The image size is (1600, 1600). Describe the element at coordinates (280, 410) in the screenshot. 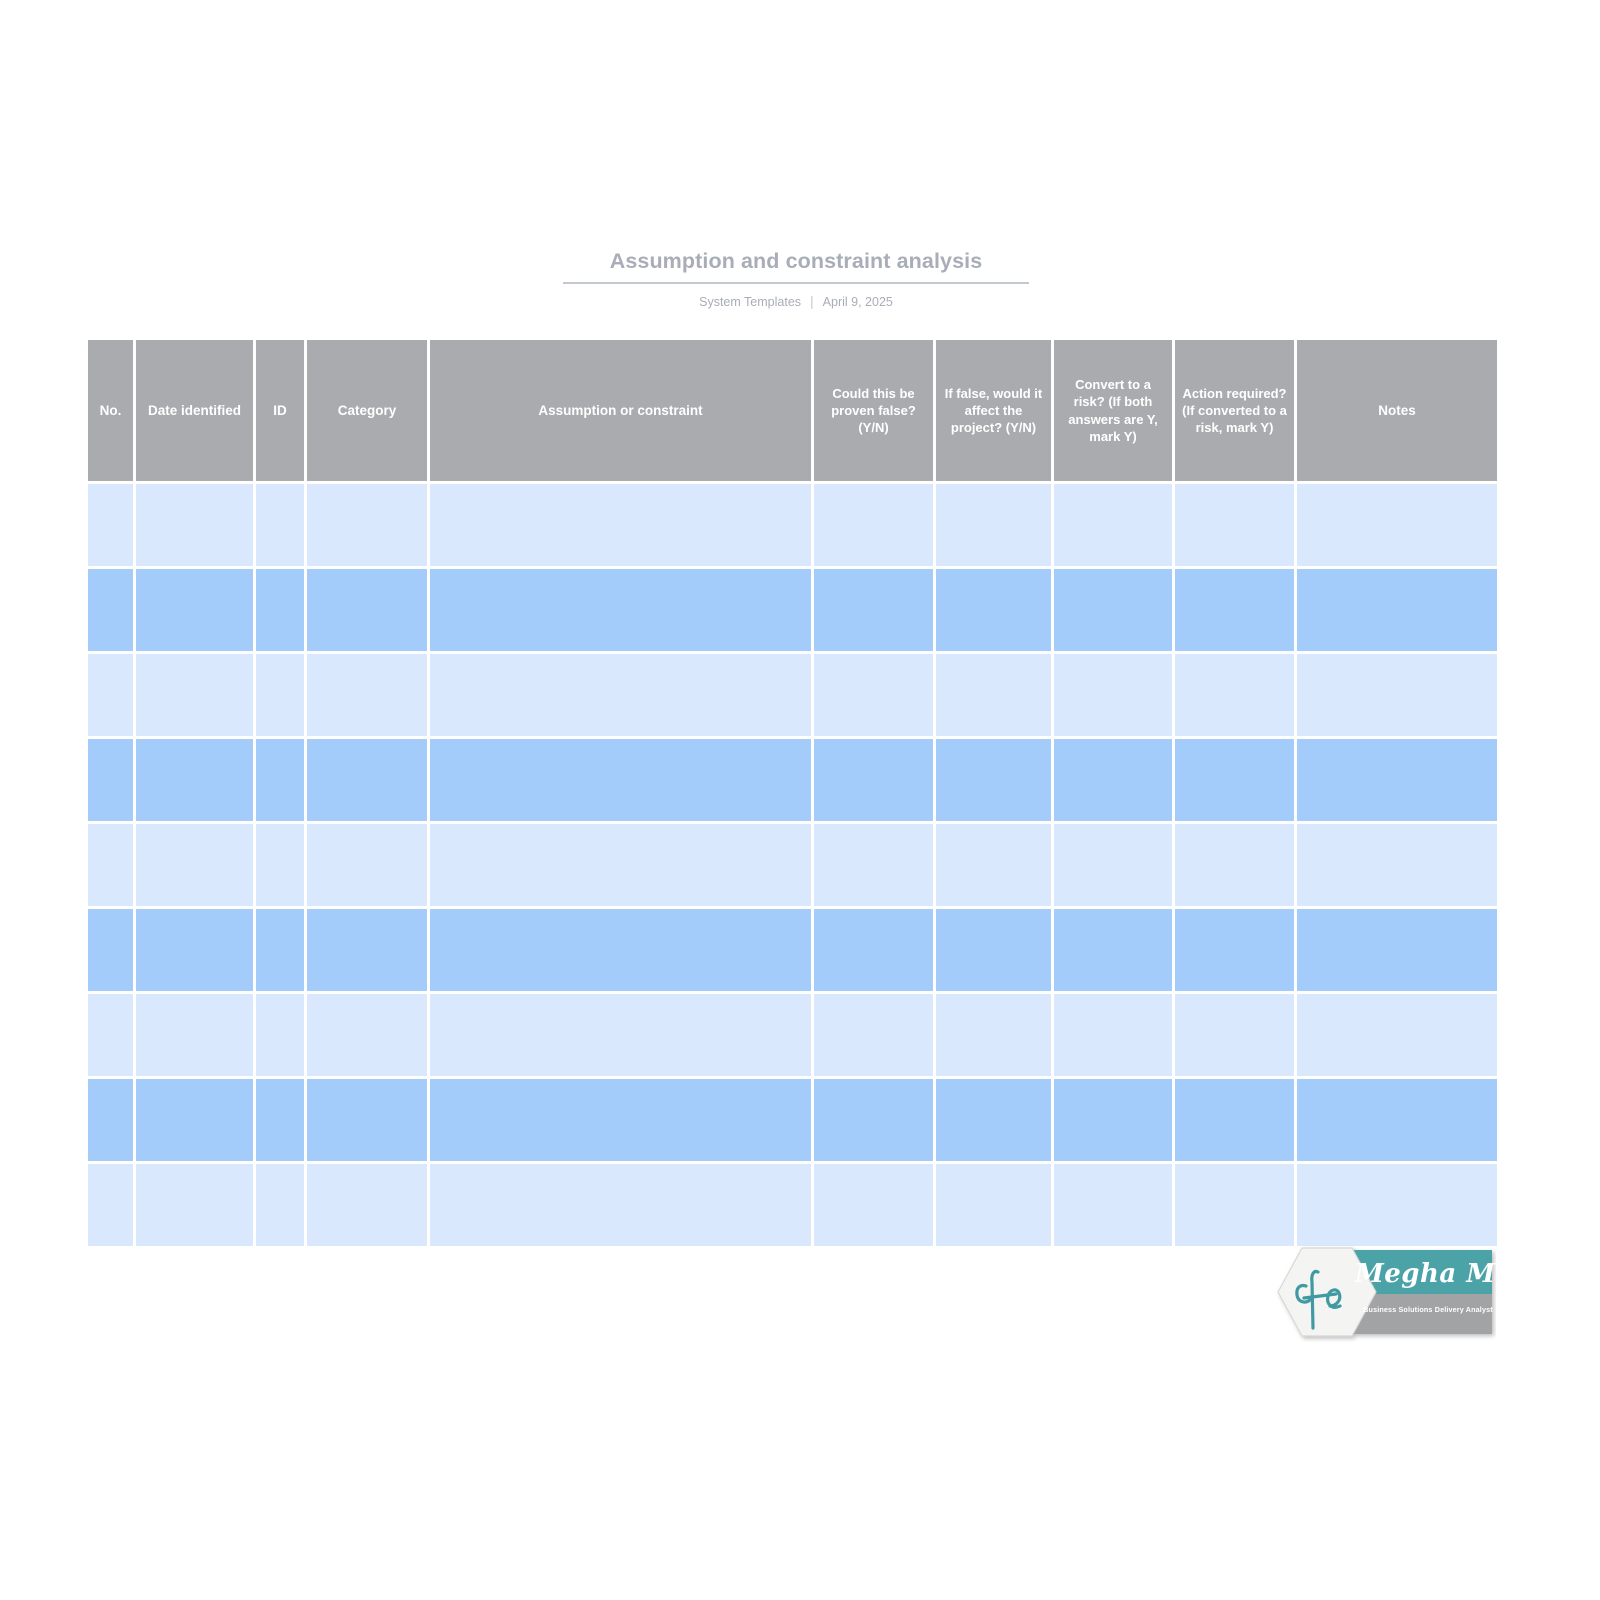

I see `column-header-id: ID` at that location.